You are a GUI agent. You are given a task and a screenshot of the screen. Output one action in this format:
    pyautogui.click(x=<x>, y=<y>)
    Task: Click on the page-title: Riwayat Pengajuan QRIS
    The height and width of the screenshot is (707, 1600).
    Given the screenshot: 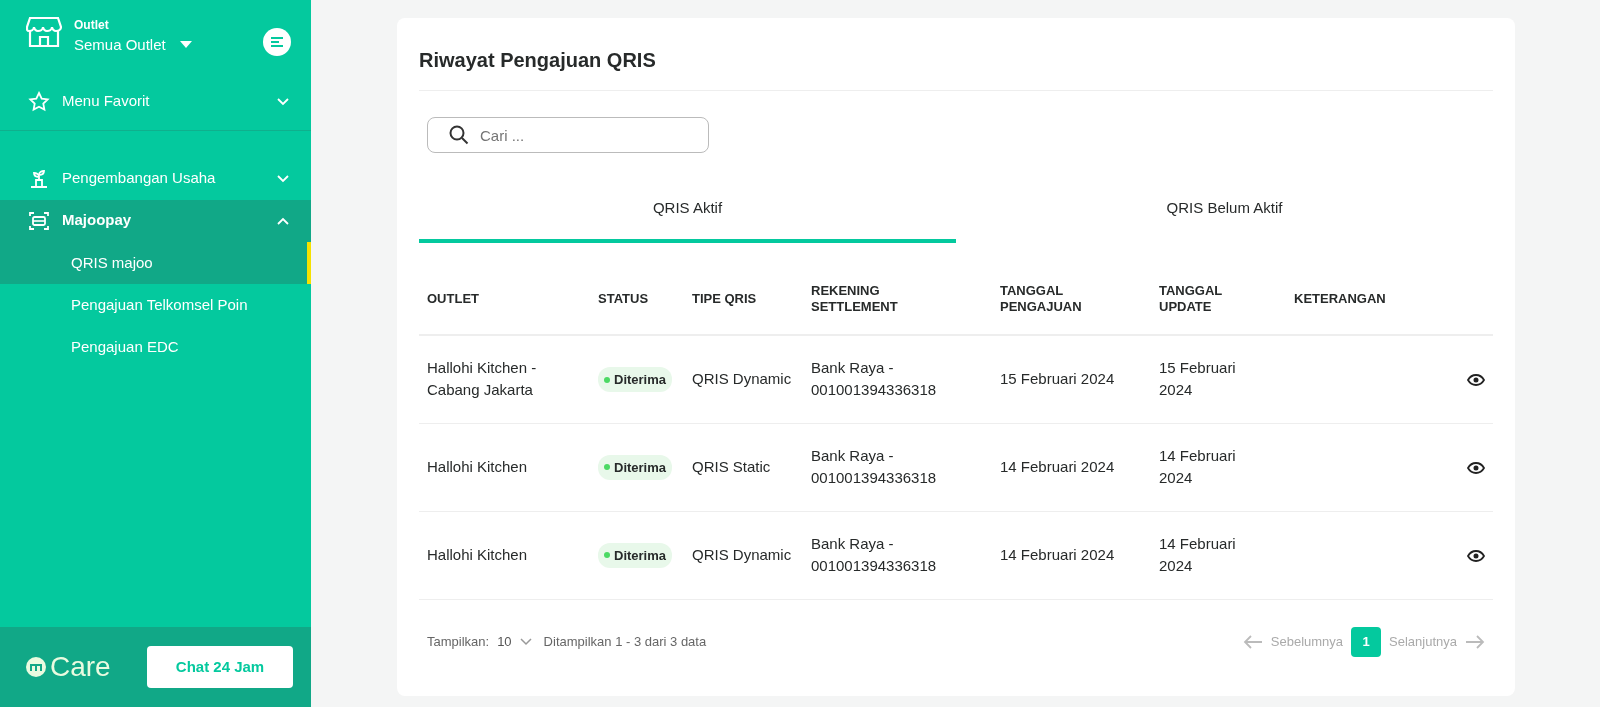 What is the action you would take?
    pyautogui.click(x=956, y=69)
    